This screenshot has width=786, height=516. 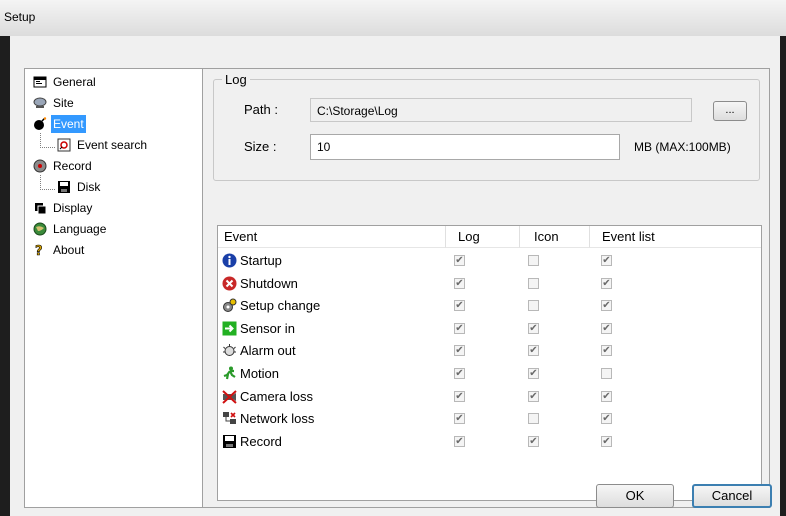 What do you see at coordinates (40, 124) in the screenshot?
I see `event-bomb-icon` at bounding box center [40, 124].